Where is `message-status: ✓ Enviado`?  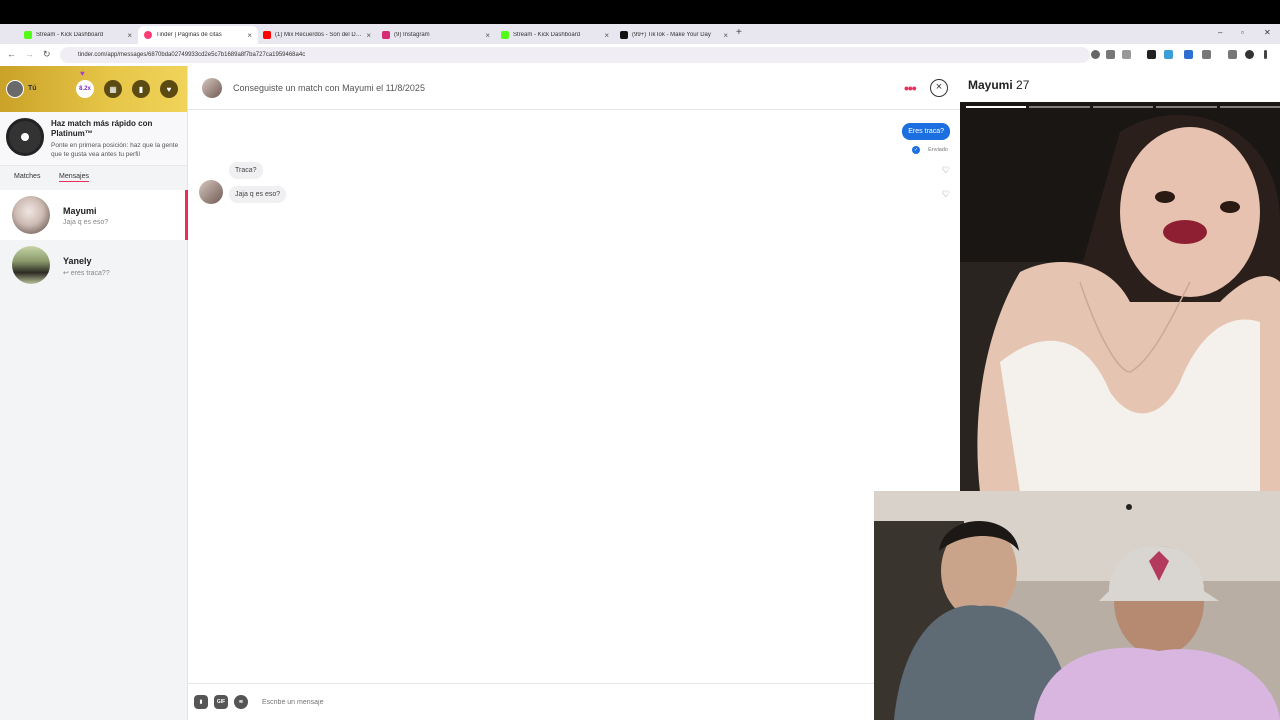
message-status: ✓ Enviado is located at coordinates (930, 150).